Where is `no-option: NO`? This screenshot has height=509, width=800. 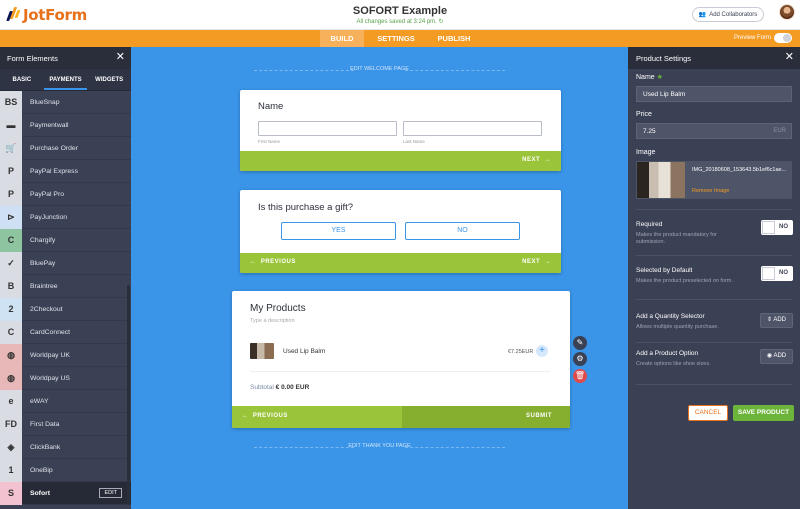
no-option: NO is located at coordinates (462, 231).